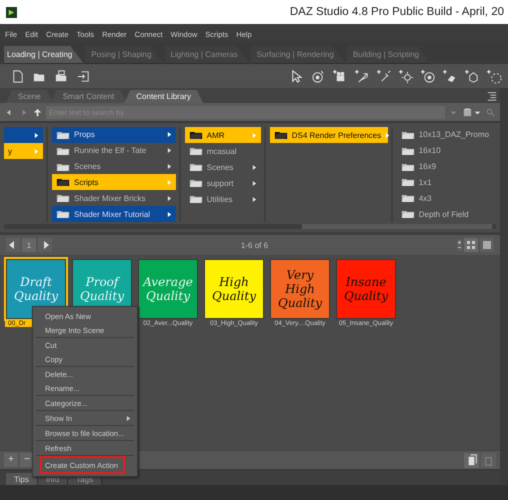 The width and height of the screenshot is (508, 500). I want to click on window-title: DAZ Studio 4.8 Pro Public Build - April, 20, so click(397, 12).